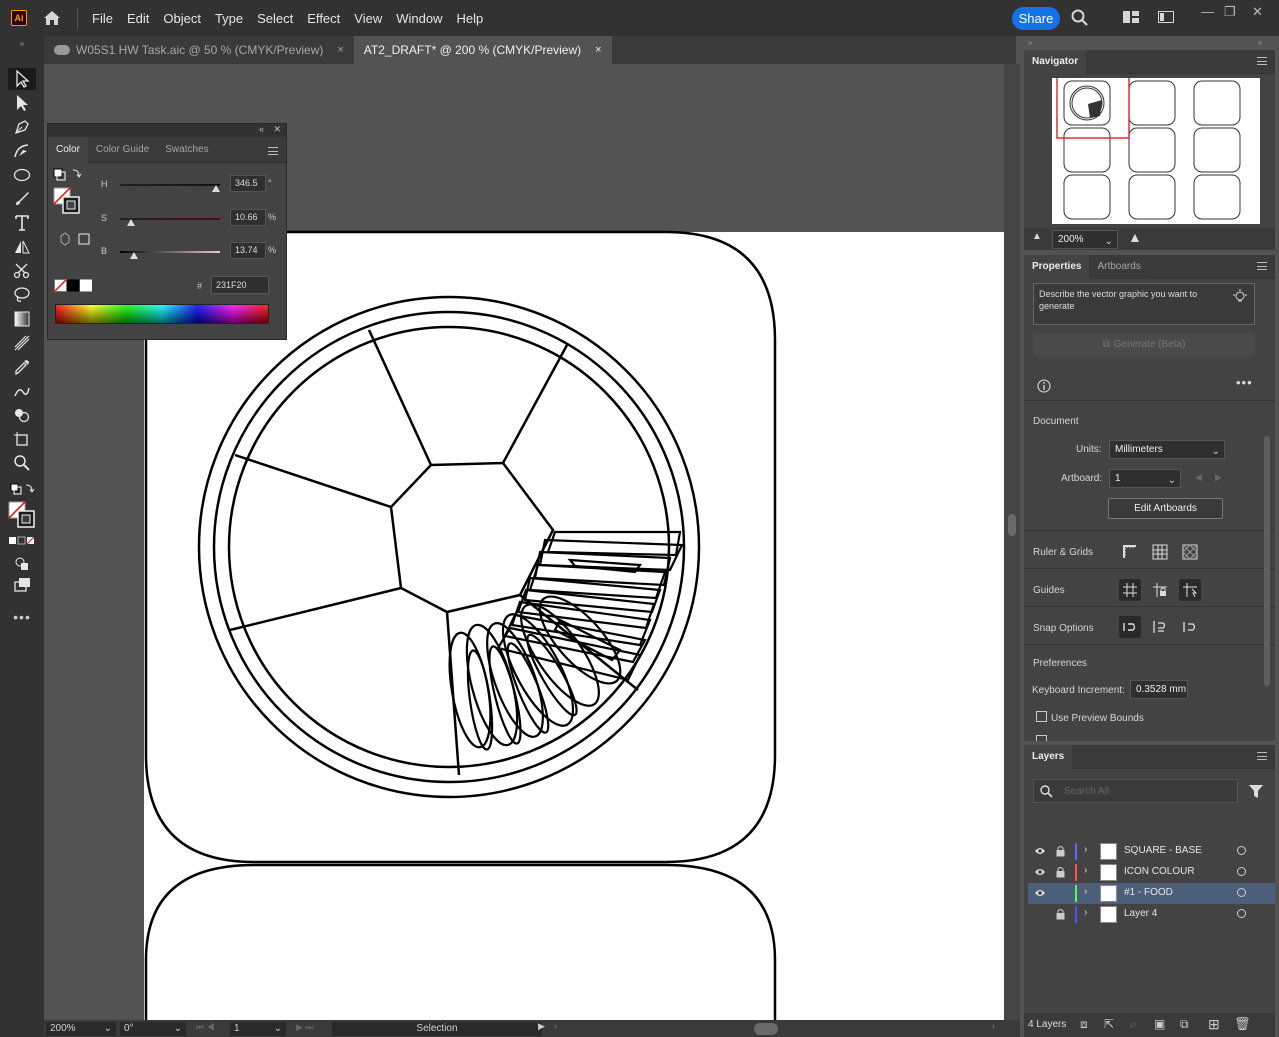 The image size is (1279, 1037). I want to click on layer-name: ICON COLOUR, so click(1159, 871).